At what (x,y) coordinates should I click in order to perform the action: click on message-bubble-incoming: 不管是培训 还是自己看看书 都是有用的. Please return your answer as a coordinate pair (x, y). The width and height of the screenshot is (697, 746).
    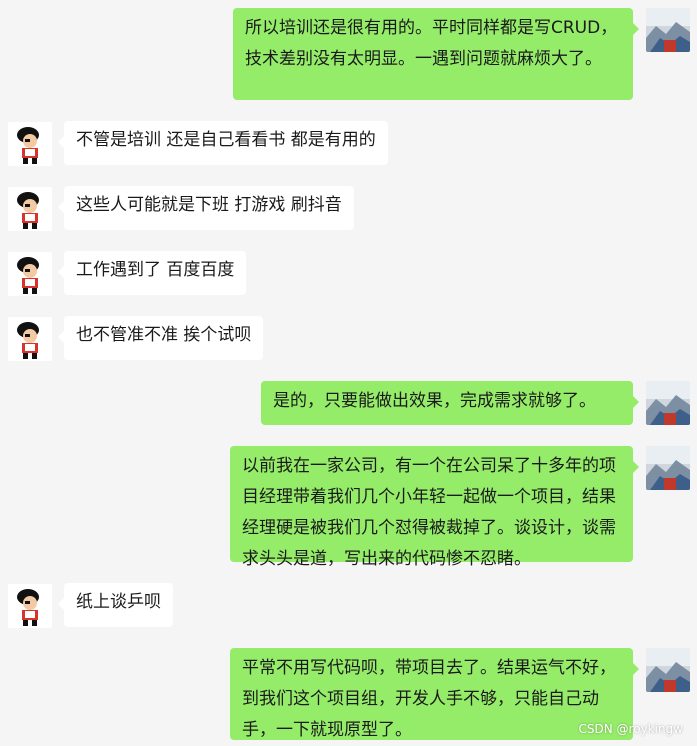
    Looking at the image, I should click on (223, 143).